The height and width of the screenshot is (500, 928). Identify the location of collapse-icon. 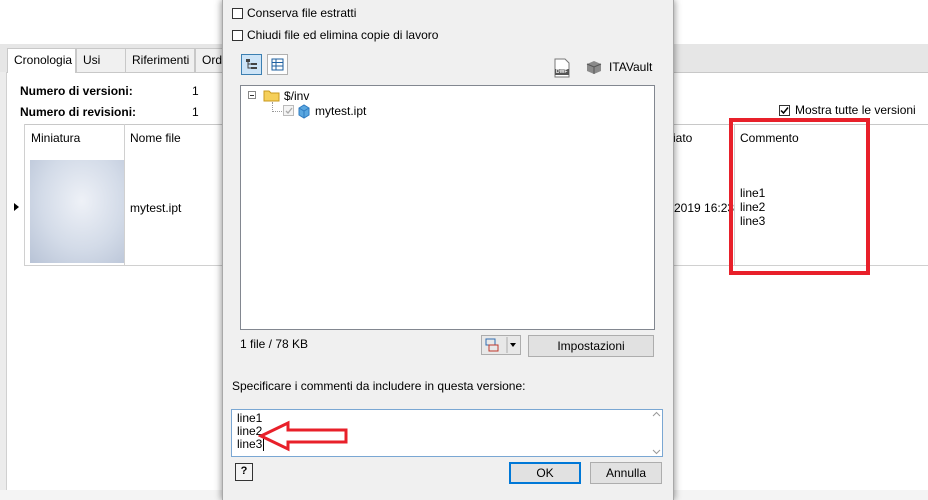
(252, 95).